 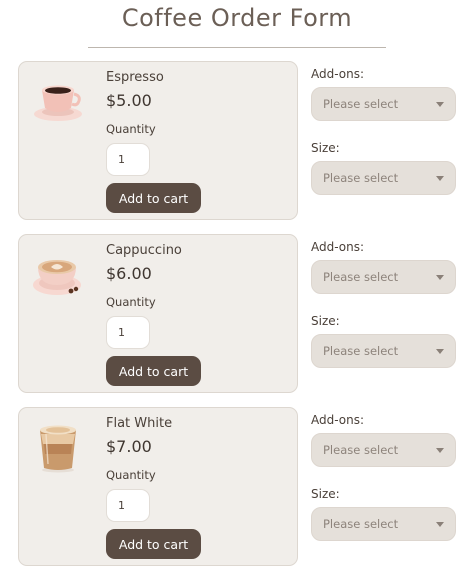 What do you see at coordinates (129, 100) in the screenshot?
I see `product-price: $5.00` at bounding box center [129, 100].